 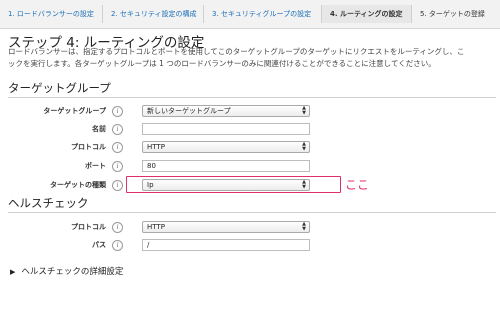 I want to click on wizard-step-5: 5. ターゲットの登録, so click(x=456, y=14).